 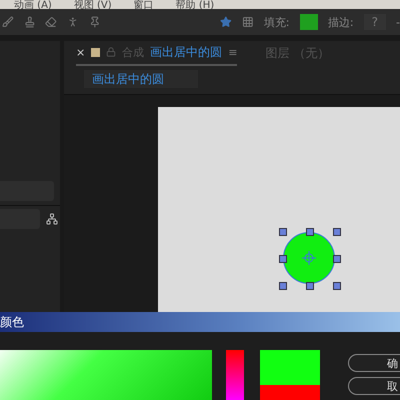 What do you see at coordinates (226, 22) in the screenshot?
I see `star-icon` at bounding box center [226, 22].